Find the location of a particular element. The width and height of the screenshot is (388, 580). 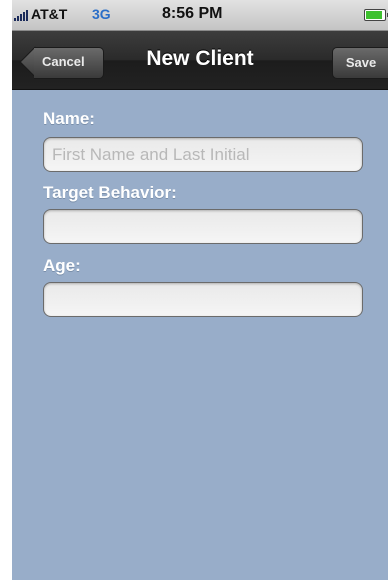

battery-icon is located at coordinates (376, 15).